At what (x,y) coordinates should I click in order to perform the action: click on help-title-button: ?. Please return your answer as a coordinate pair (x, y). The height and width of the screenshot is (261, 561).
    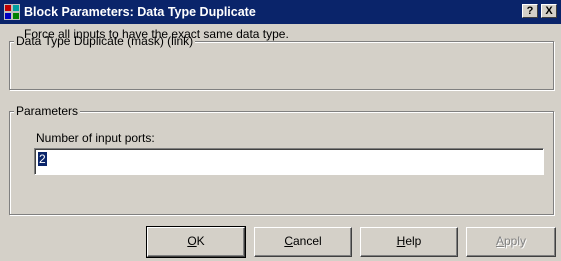
    Looking at the image, I should click on (530, 11).